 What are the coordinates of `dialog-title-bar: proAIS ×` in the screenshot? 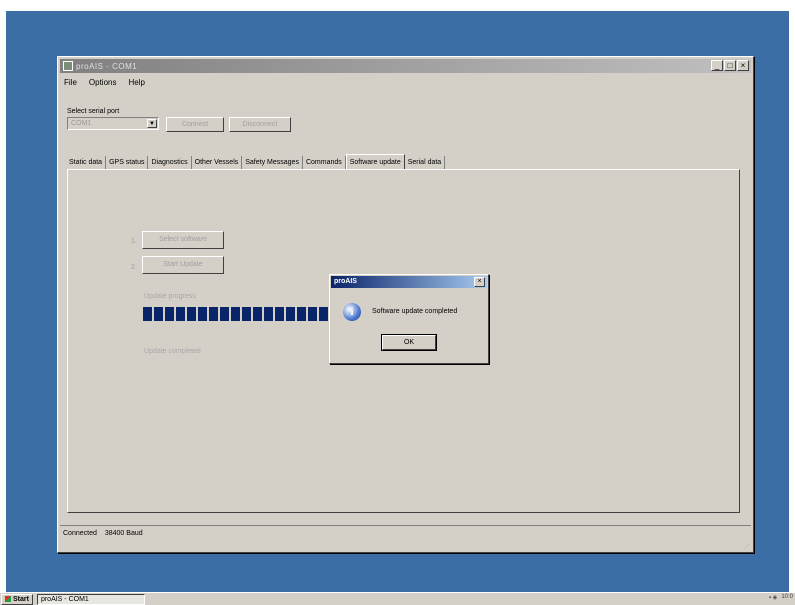 It's located at (409, 282).